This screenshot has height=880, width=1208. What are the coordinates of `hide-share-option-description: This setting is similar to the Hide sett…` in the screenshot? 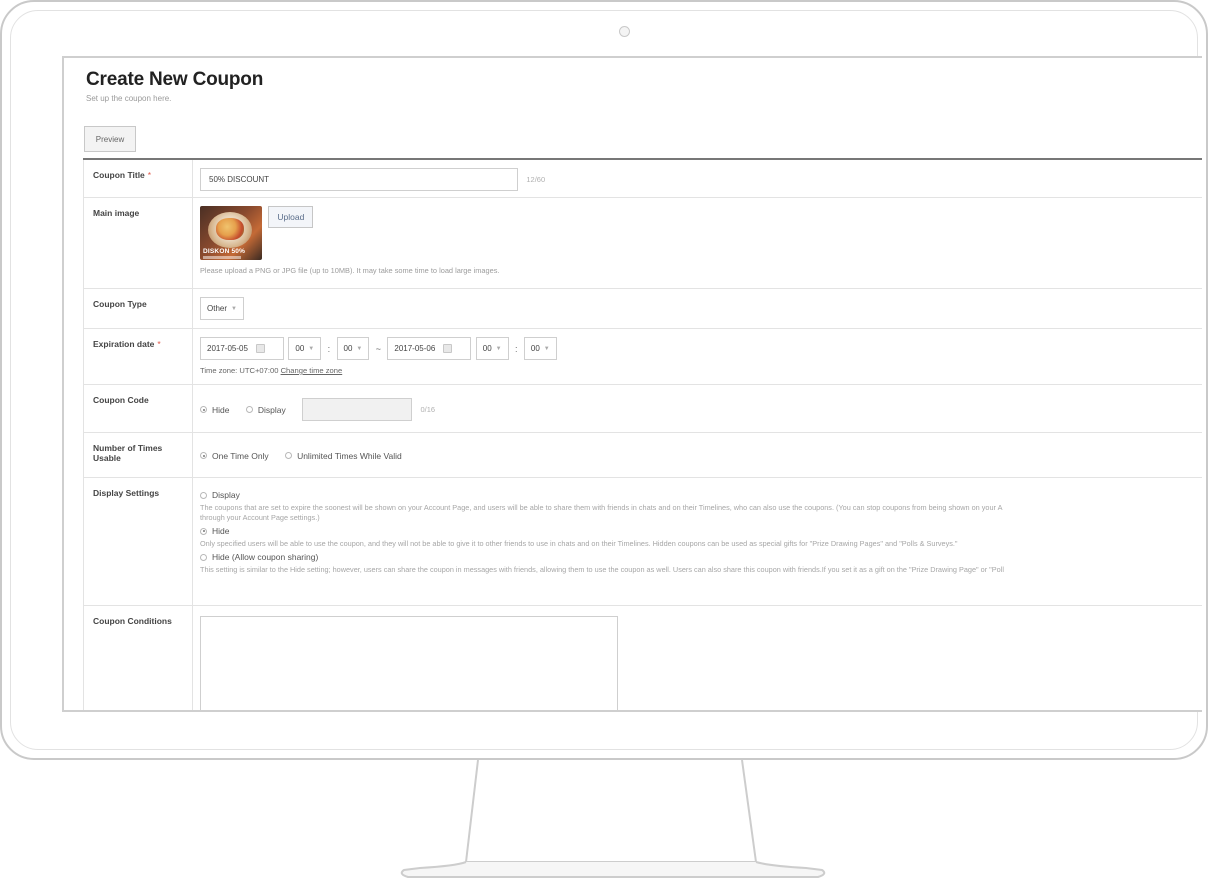 It's located at (602, 569).